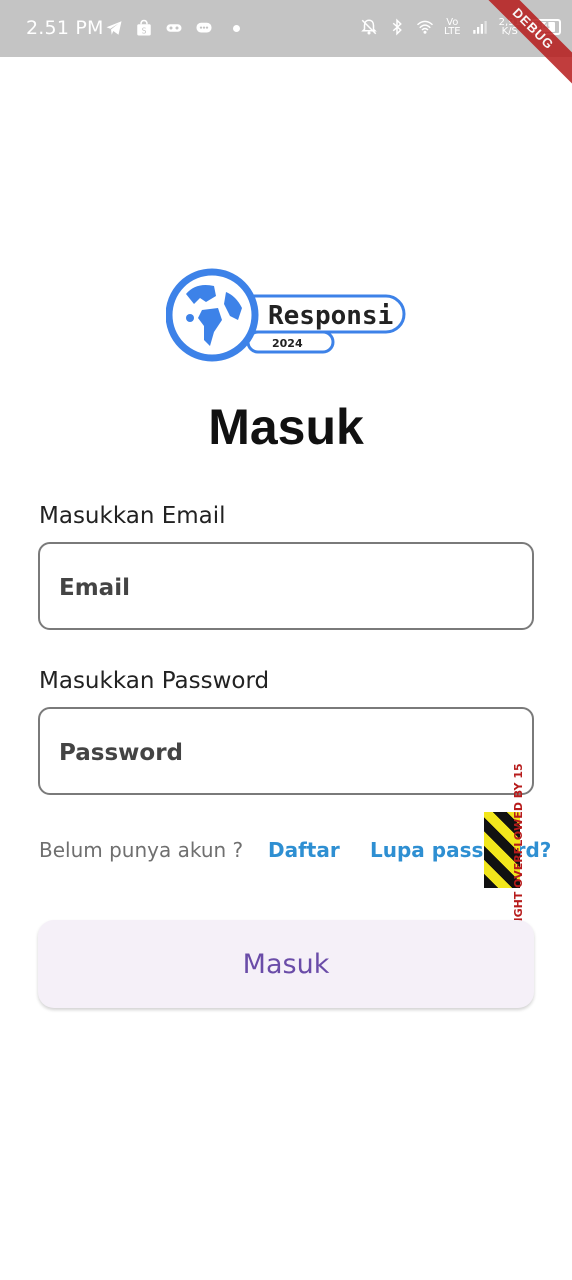 The height and width of the screenshot is (1280, 572). I want to click on svg-text: S, so click(144, 30).